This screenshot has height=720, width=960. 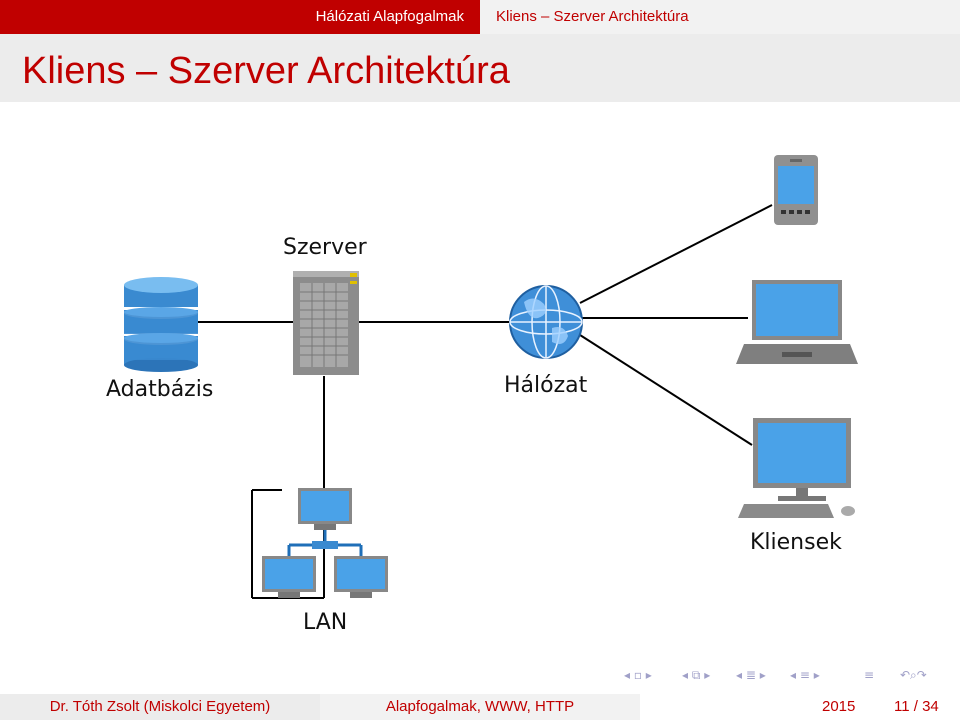 What do you see at coordinates (720, 17) in the screenshot?
I see `header-subsection: Kliens – Szerver Architektúra` at bounding box center [720, 17].